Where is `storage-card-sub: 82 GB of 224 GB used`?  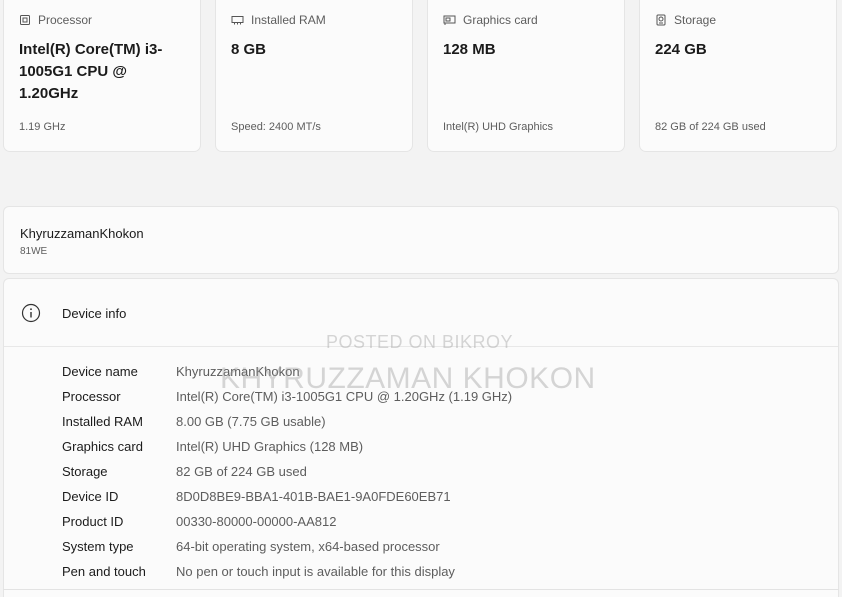 storage-card-sub: 82 GB of 224 GB used is located at coordinates (710, 127).